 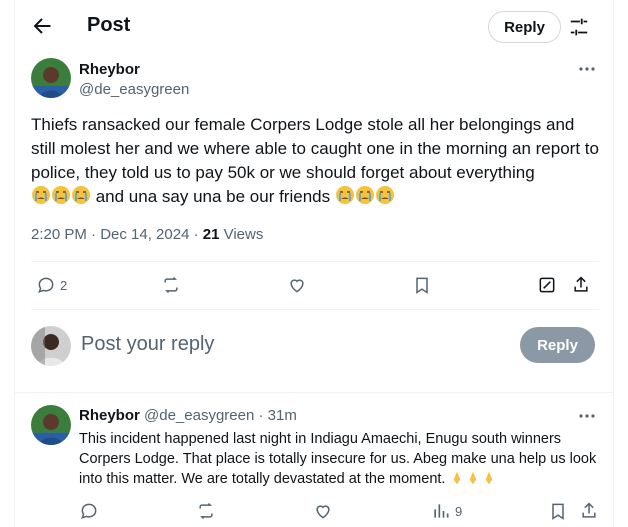 I want to click on more-options-icon, so click(x=587, y=69).